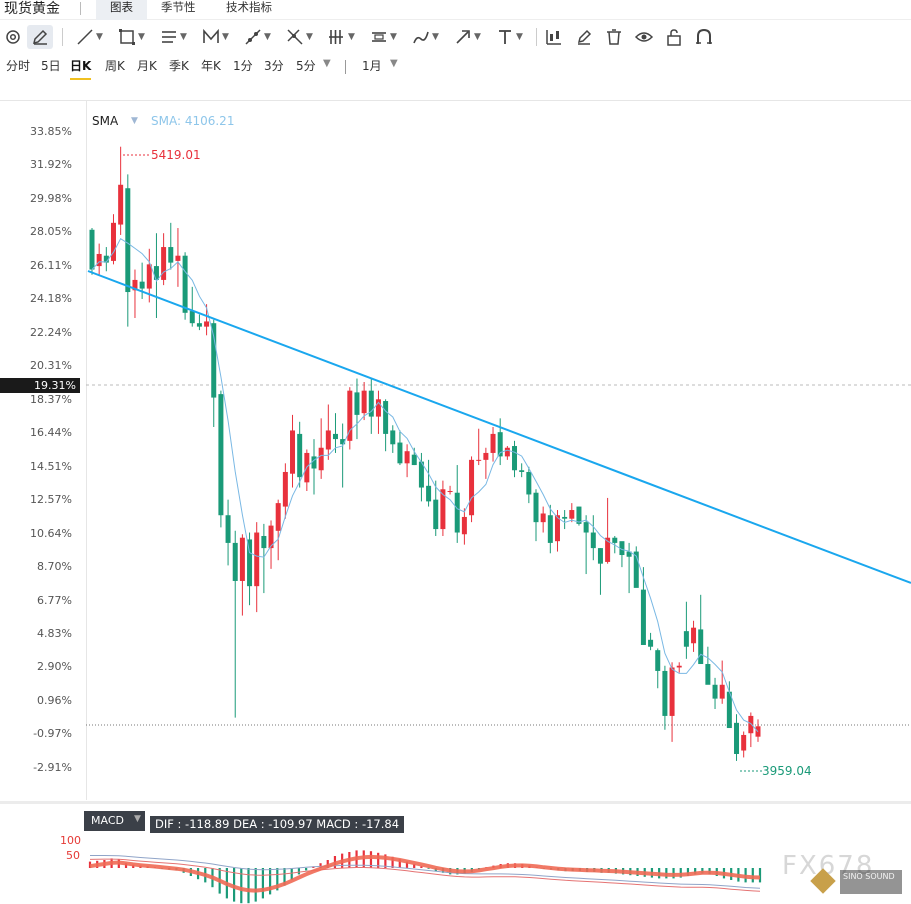 The height and width of the screenshot is (904, 911). Describe the element at coordinates (51, 232) in the screenshot. I see `y-axis-tick: 28.05%` at that location.